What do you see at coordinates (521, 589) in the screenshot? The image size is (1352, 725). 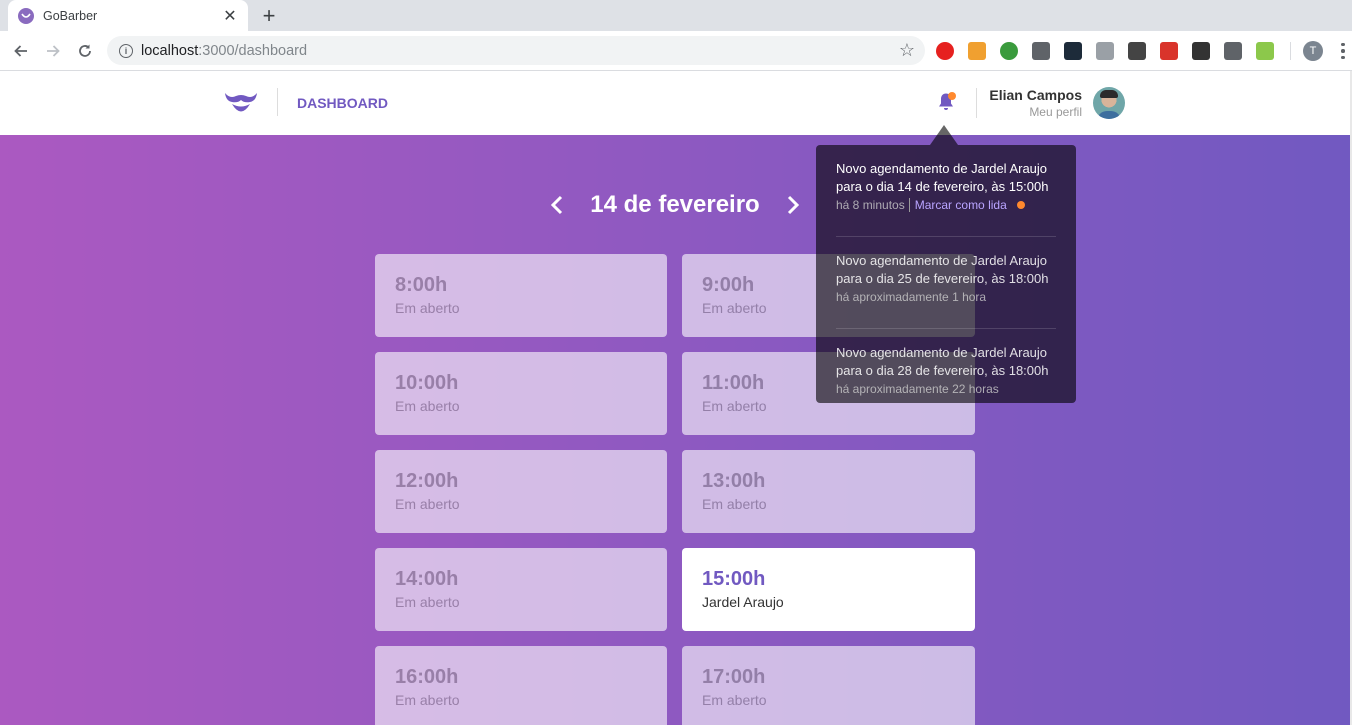 I see `time-slot: 14:00h Em aberto` at bounding box center [521, 589].